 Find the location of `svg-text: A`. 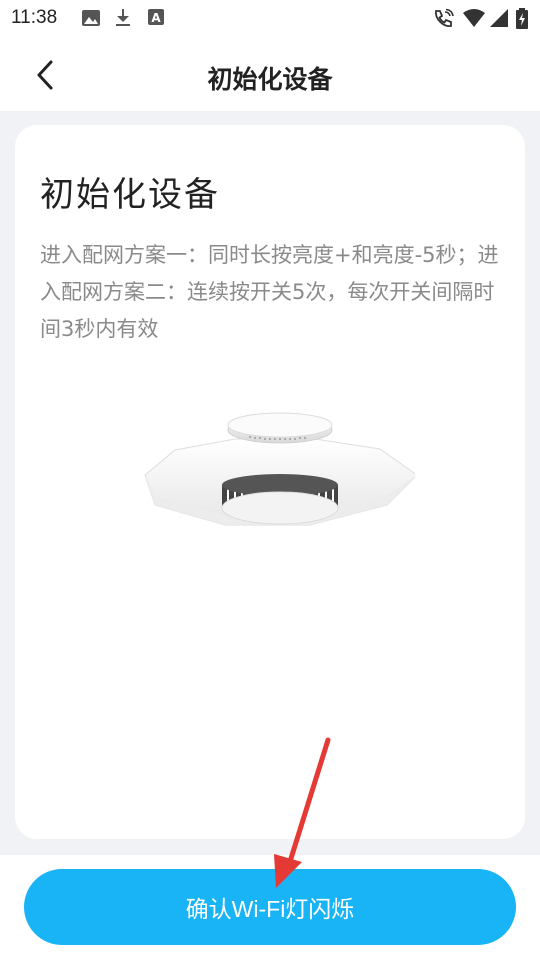

svg-text: A is located at coordinates (156, 18).